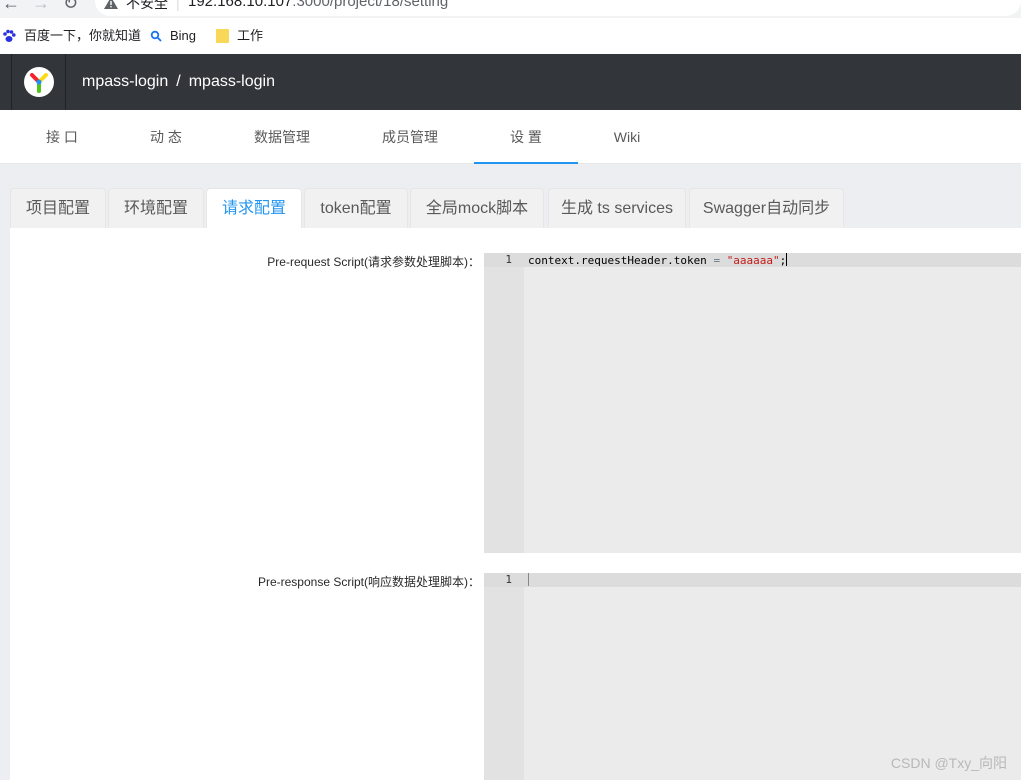 The width and height of the screenshot is (1021, 780). What do you see at coordinates (410, 137) in the screenshot?
I see `tab-member-management: 成员管理` at bounding box center [410, 137].